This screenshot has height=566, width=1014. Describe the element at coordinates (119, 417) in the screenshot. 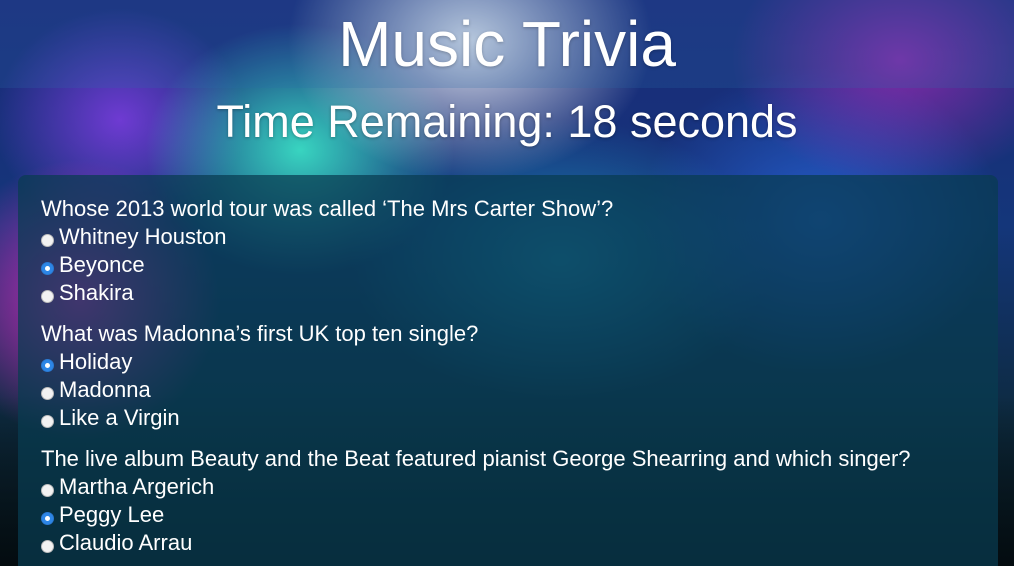

I see `choice-label: Like a Virgin` at that location.